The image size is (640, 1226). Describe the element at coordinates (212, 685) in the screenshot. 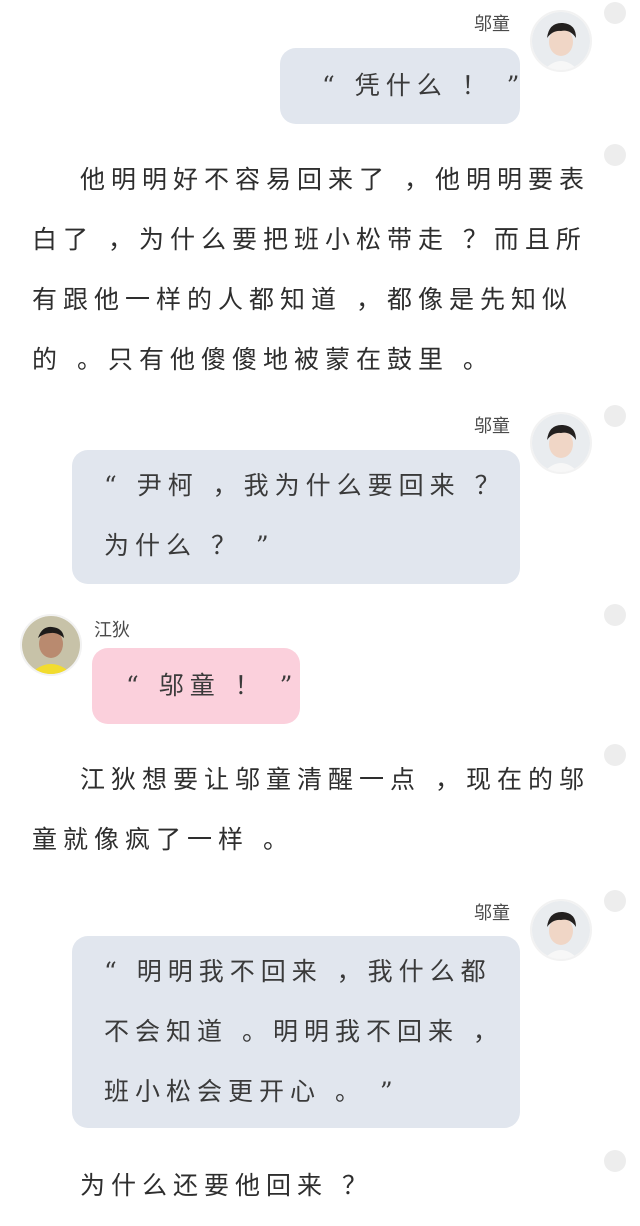

I see `message-line: “ 邬童 ！ ”` at that location.